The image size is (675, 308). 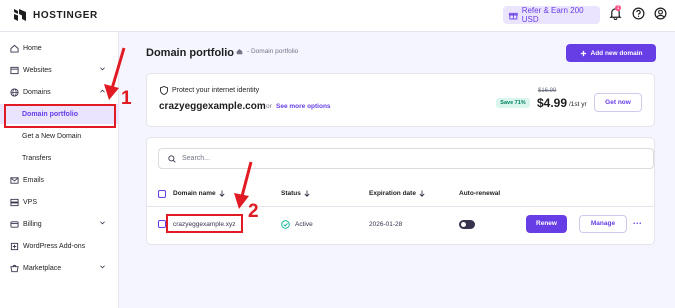 What do you see at coordinates (178, 128) in the screenshot?
I see `annotation-arrows` at bounding box center [178, 128].